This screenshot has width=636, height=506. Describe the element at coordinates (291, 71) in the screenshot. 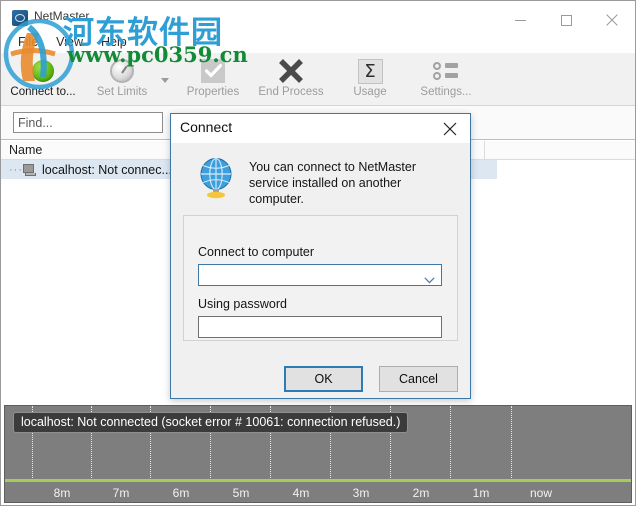

I see `x-cross-icon` at that location.